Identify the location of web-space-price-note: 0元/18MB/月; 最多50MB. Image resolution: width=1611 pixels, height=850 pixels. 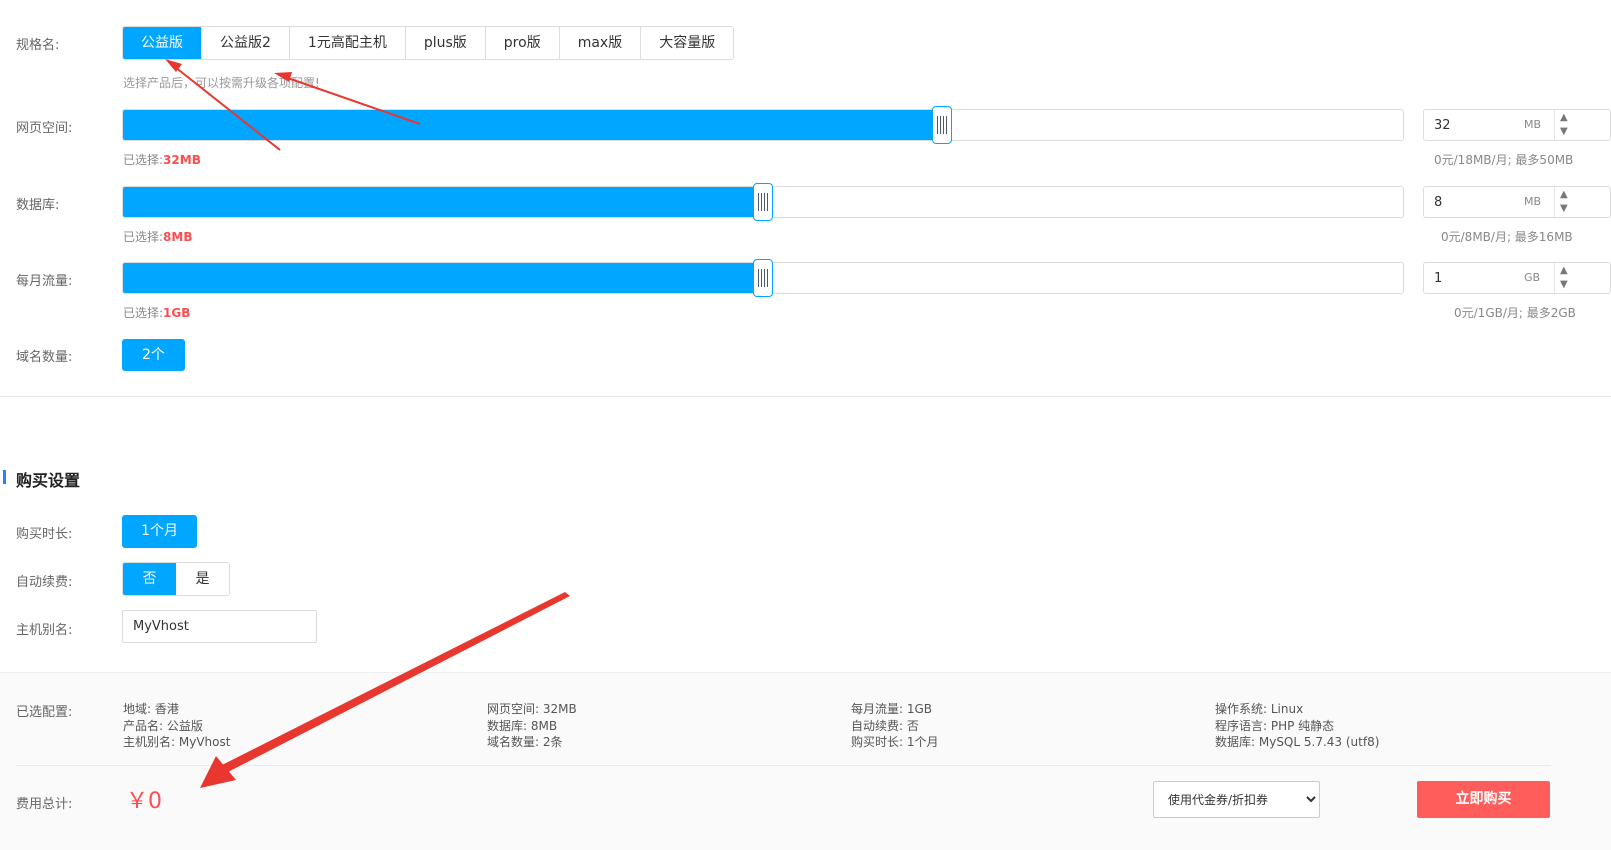
(1504, 160).